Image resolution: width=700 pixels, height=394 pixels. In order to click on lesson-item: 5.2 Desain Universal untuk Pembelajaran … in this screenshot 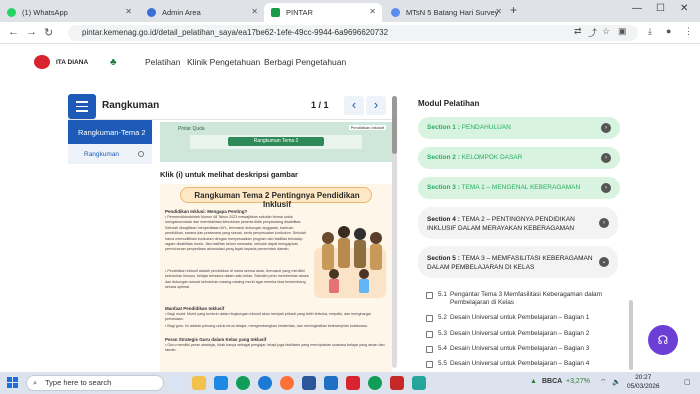, I will do `click(524, 319)`.